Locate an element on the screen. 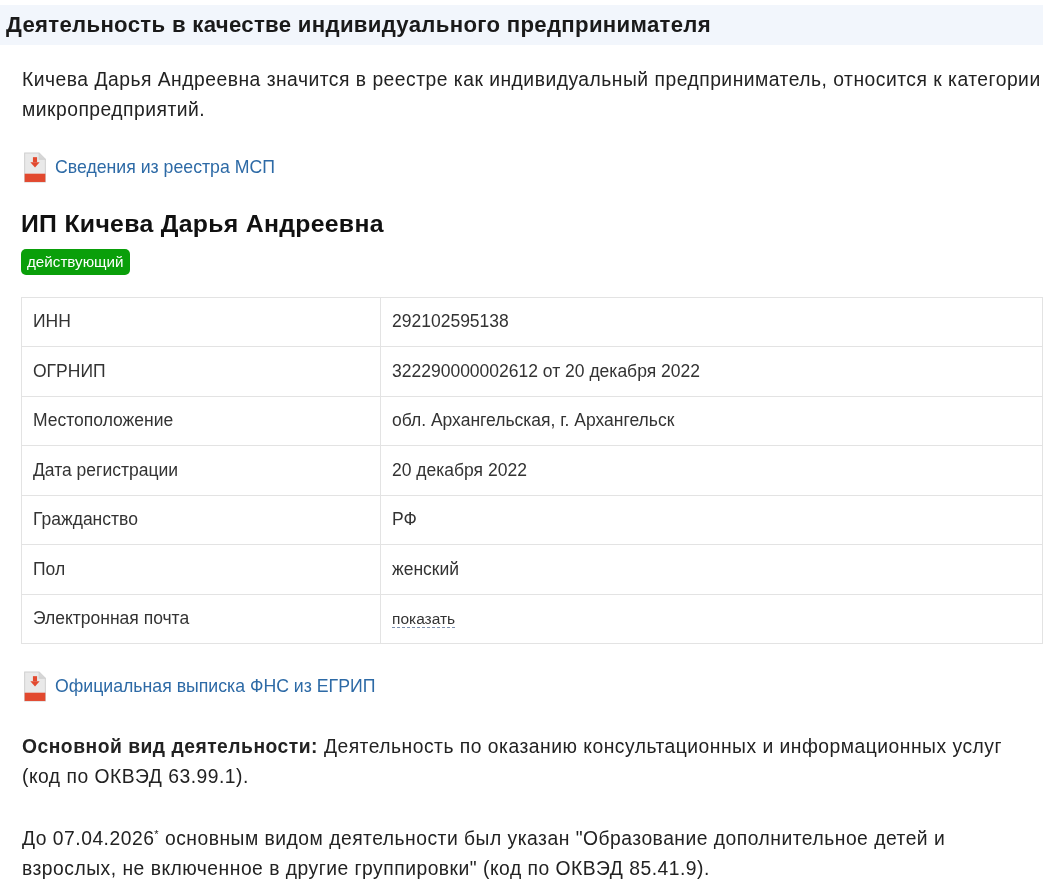 This screenshot has width=1057, height=883. table-cell: Местоположение is located at coordinates (201, 421).